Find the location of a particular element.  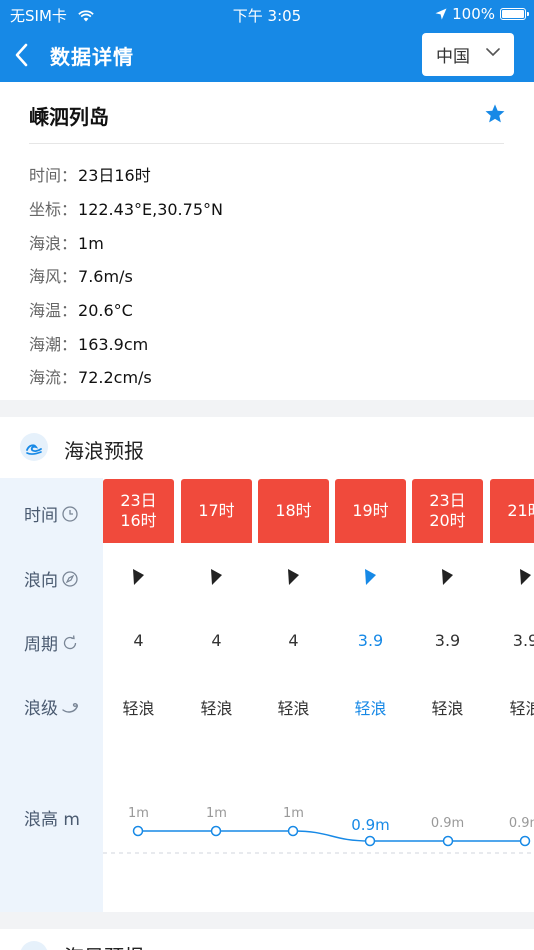

time-hour: 17时 is located at coordinates (216, 510).